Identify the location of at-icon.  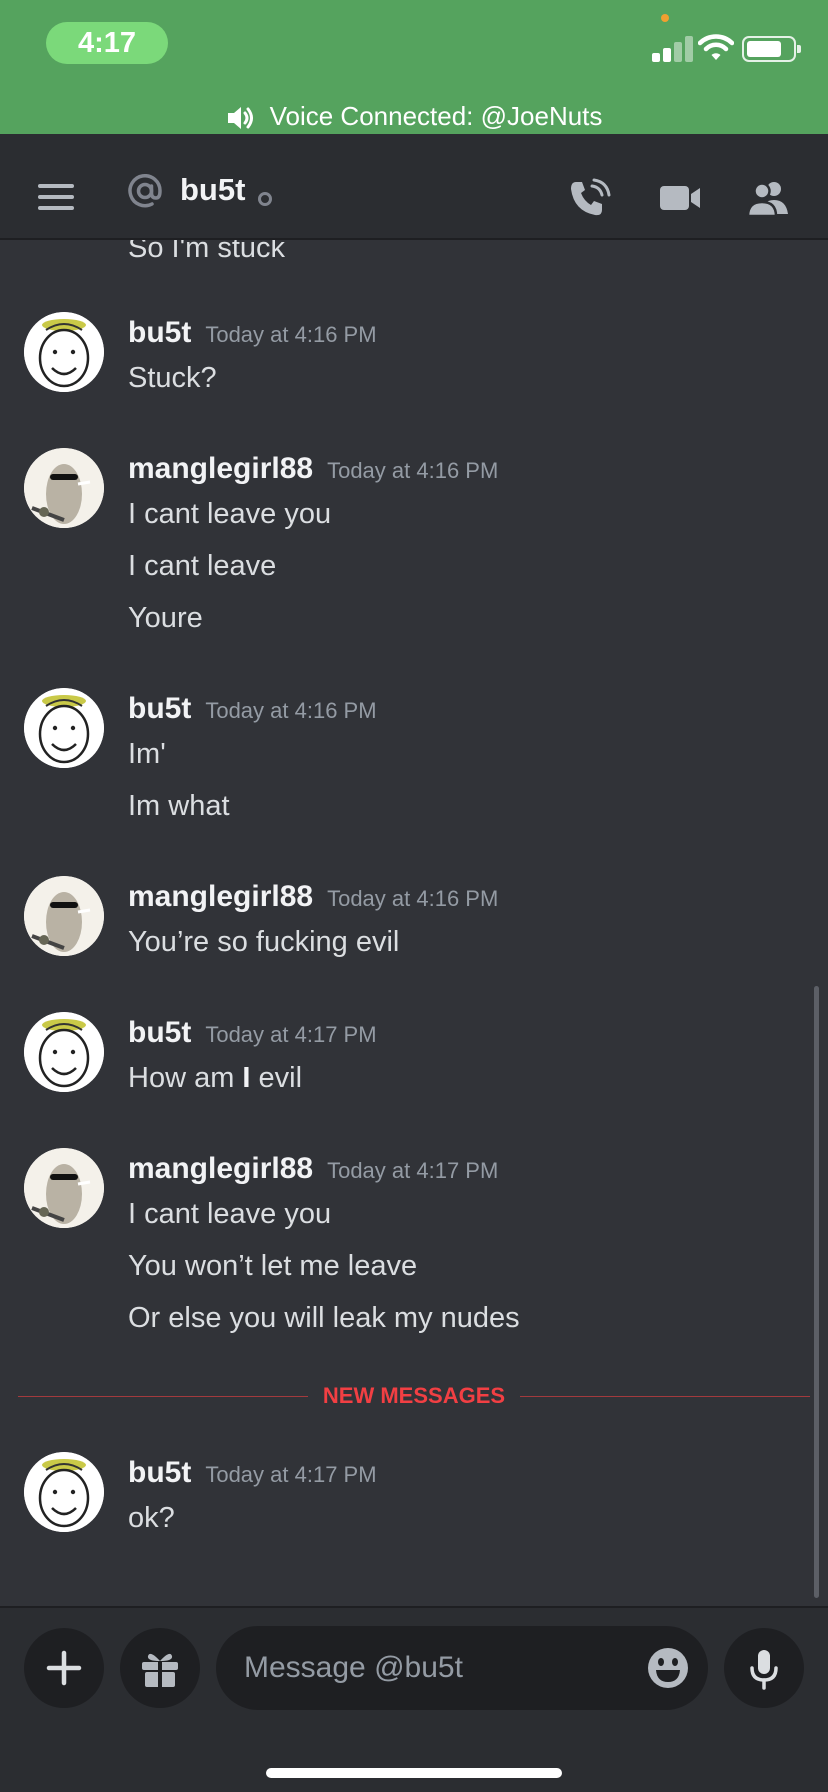
(145, 191).